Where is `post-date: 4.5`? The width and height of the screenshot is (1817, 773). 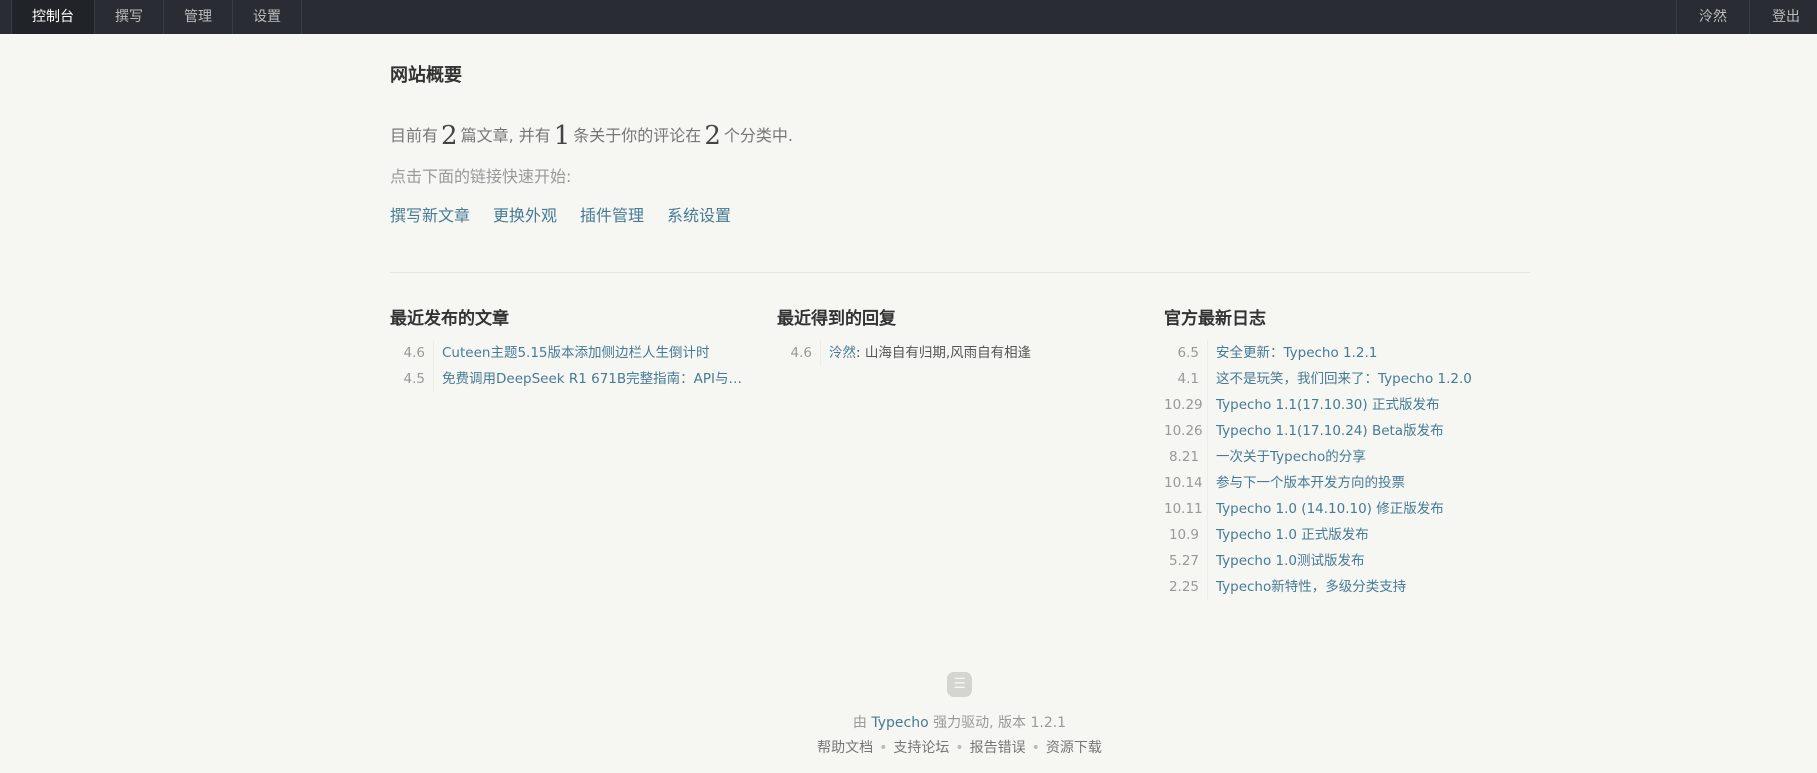
post-date: 4.5 is located at coordinates (412, 379).